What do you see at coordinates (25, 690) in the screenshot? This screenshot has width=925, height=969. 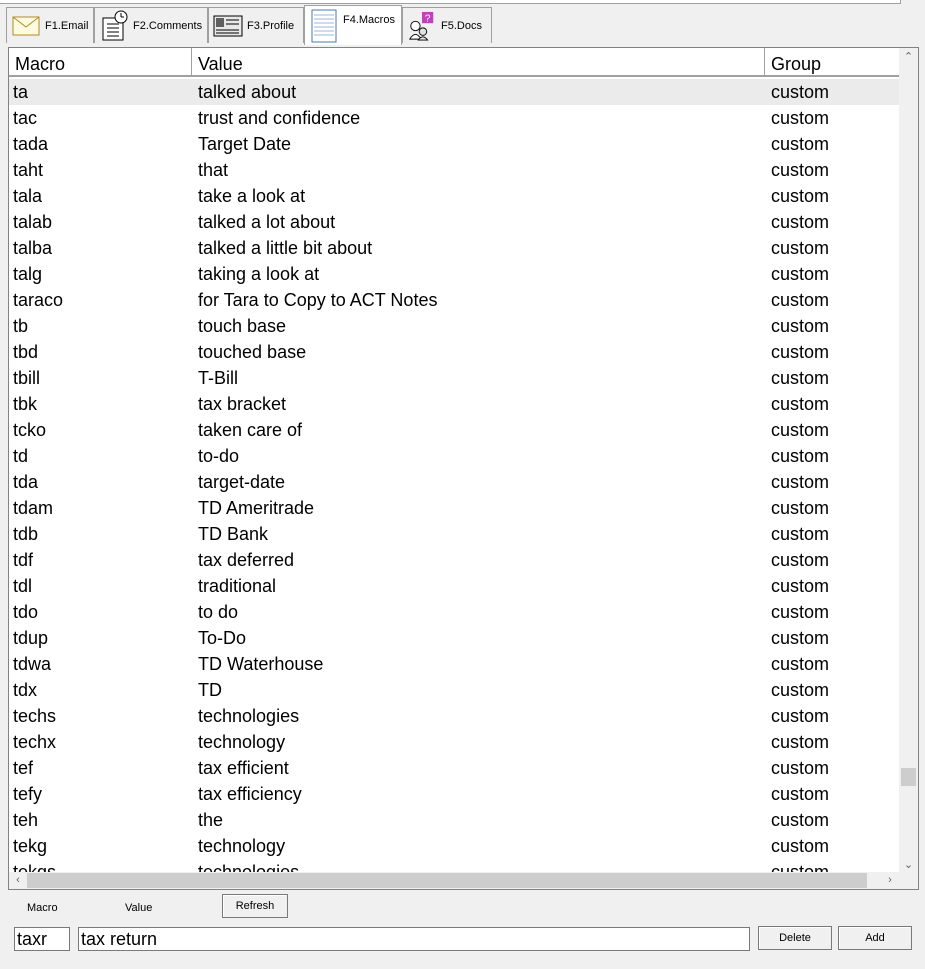 I see `cell-macro: tdx` at bounding box center [25, 690].